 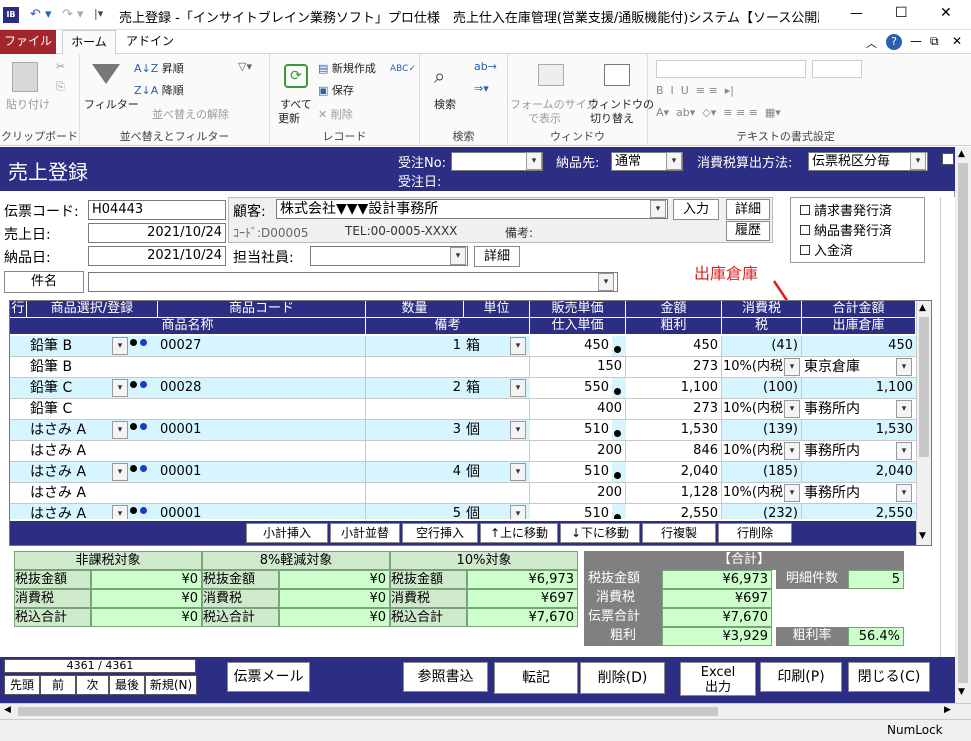 I want to click on form-scroll-thumb, so click(x=963, y=423).